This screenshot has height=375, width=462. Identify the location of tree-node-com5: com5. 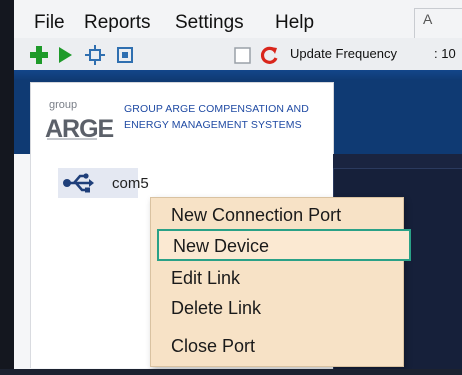
(103, 183).